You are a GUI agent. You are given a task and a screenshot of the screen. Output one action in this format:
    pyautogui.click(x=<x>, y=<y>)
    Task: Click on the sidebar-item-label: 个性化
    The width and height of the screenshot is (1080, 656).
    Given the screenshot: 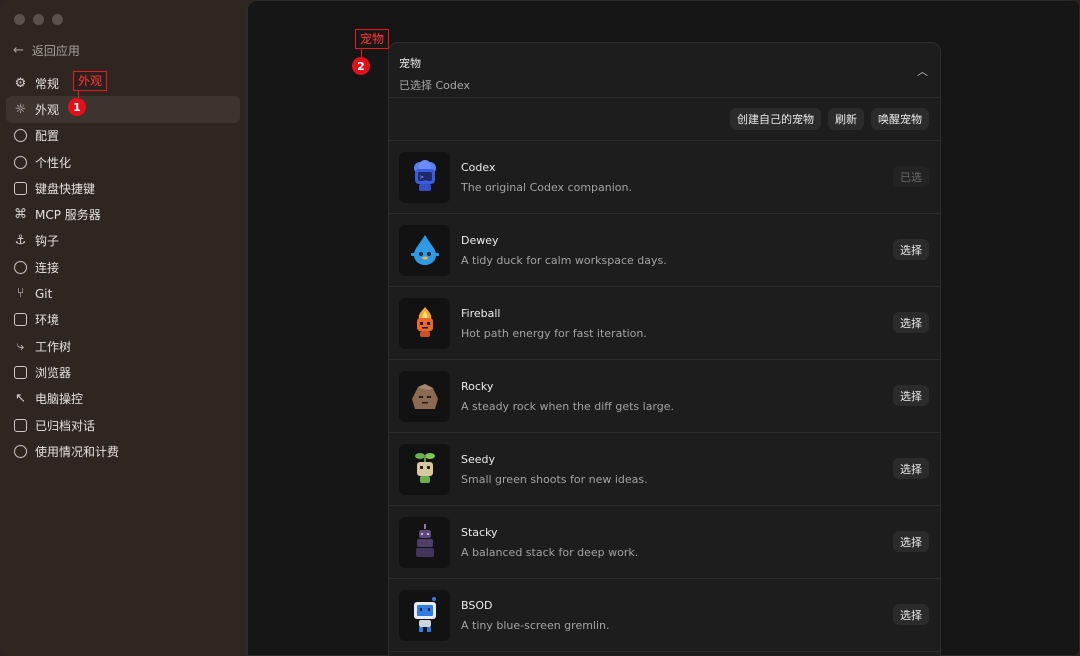 What is the action you would take?
    pyautogui.click(x=53, y=162)
    